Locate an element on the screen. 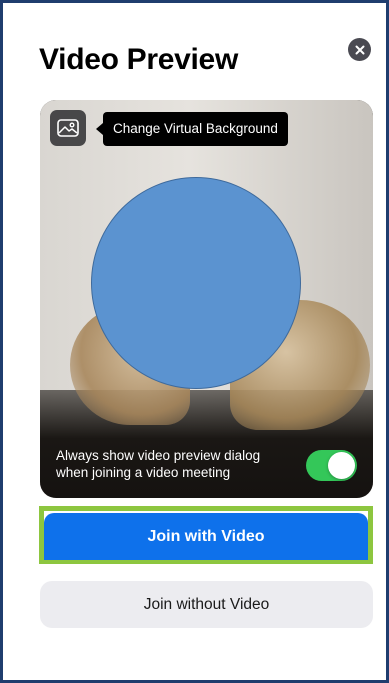  always-show-label-line1: Always show video preview dialog is located at coordinates (158, 455).